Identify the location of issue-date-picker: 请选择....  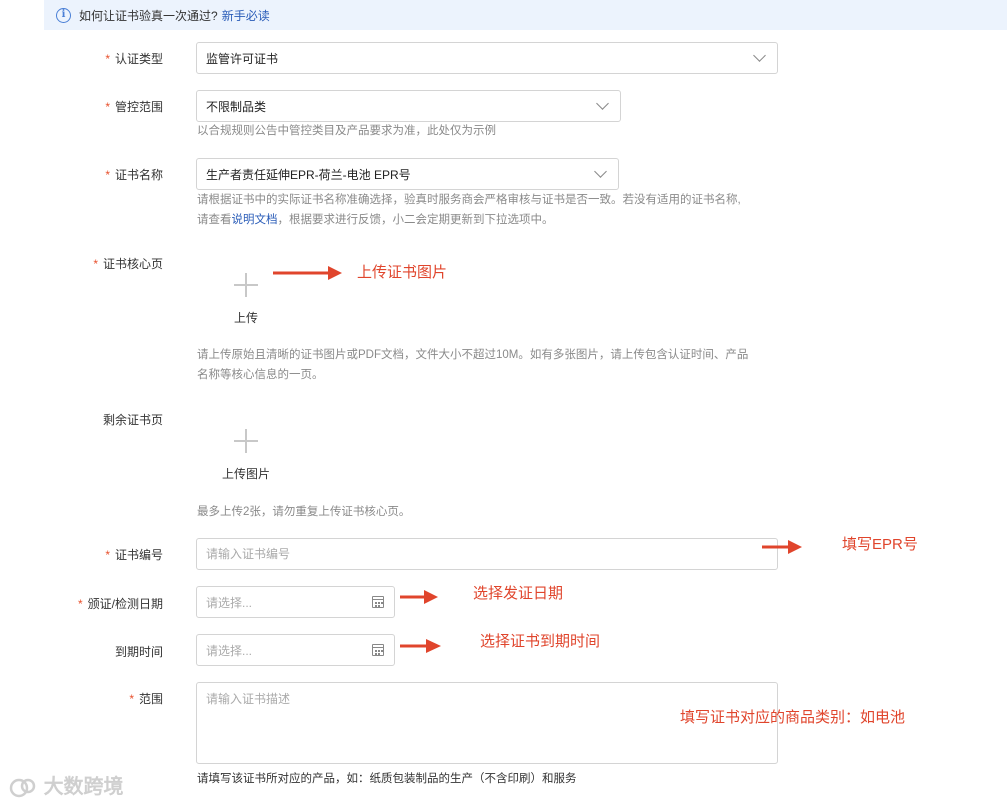
(295, 602).